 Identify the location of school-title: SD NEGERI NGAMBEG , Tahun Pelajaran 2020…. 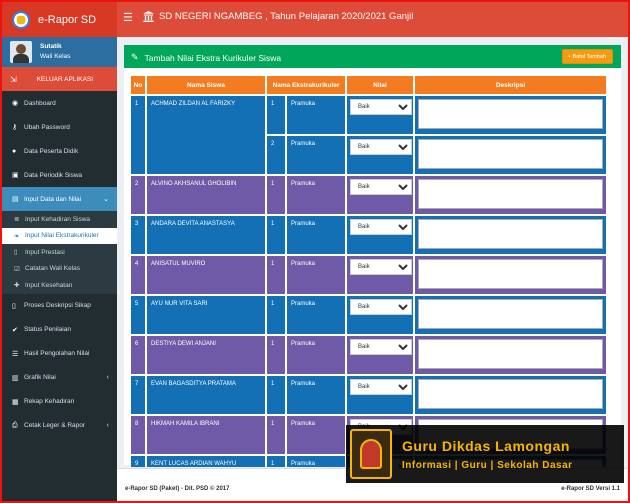
(278, 16).